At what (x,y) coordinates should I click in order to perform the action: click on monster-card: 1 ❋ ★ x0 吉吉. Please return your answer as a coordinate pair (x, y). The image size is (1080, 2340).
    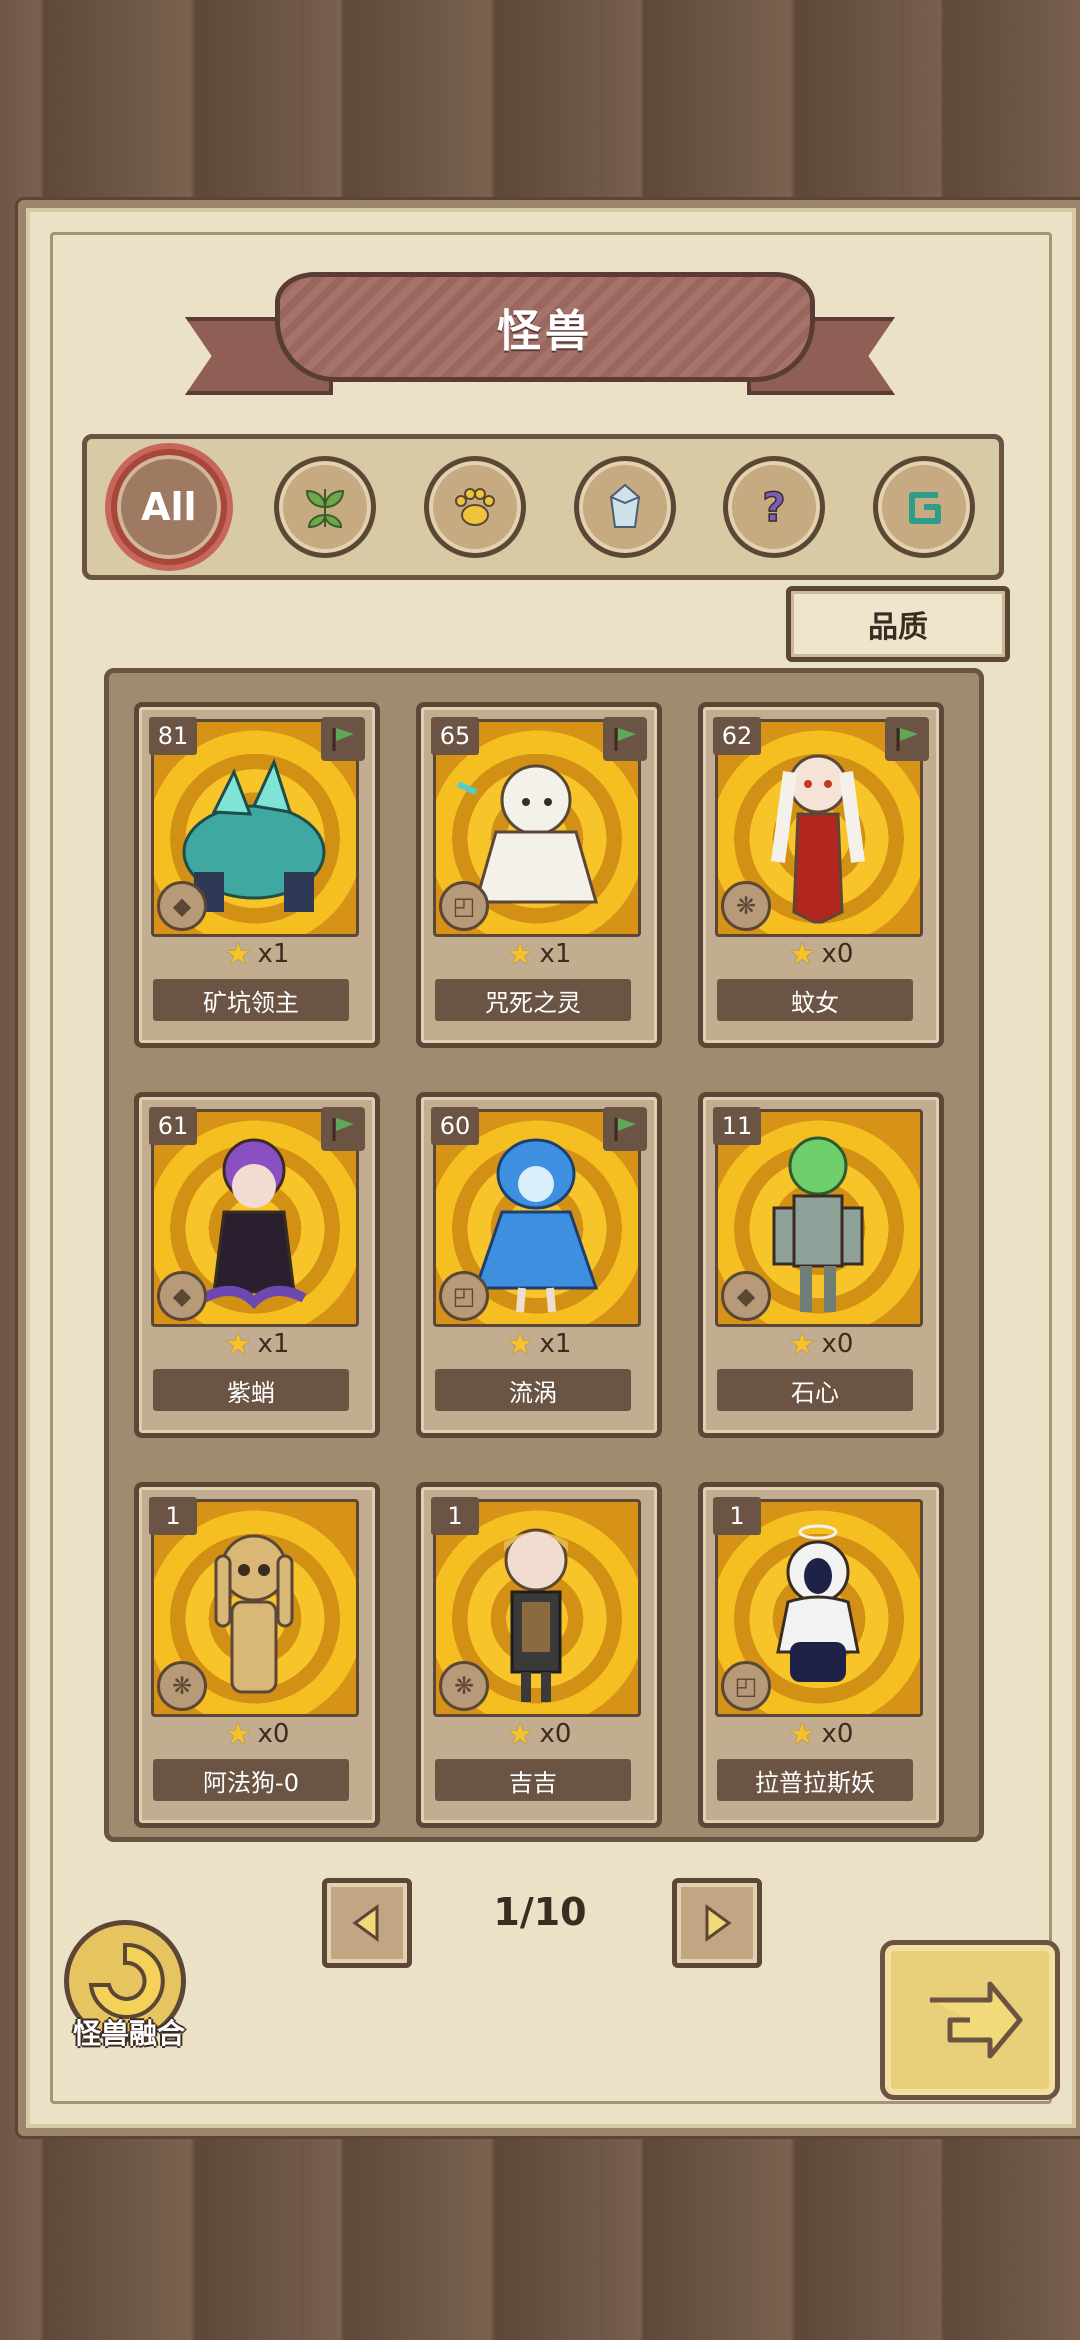
    Looking at the image, I should click on (539, 1655).